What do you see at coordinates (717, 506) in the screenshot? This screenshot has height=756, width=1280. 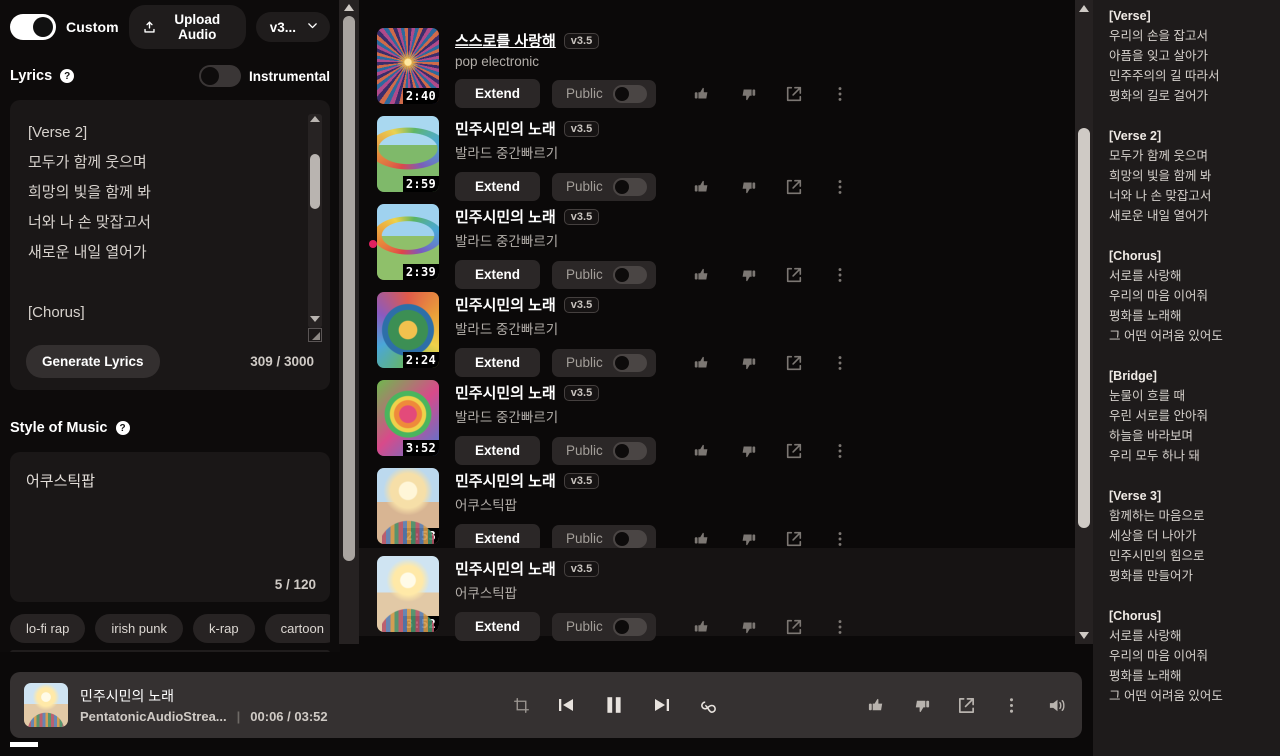 I see `table-row: 2:53 민주시민의 노래 v3.5 어쿠스틱팝 Extend Public` at bounding box center [717, 506].